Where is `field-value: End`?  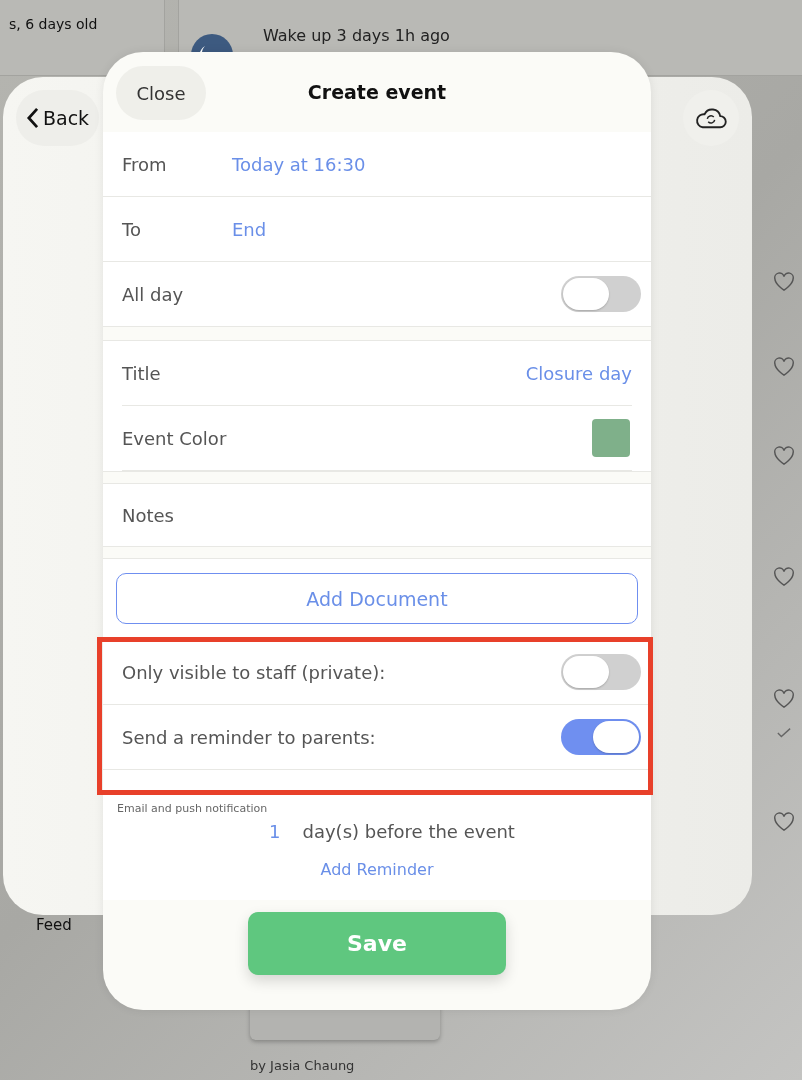 field-value: End is located at coordinates (249, 229).